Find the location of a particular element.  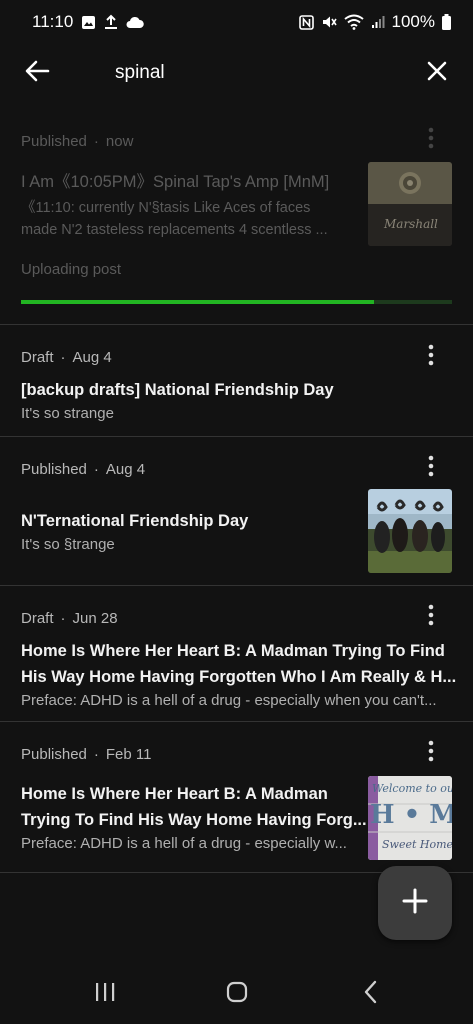

thumbnail-brand: Marshall is located at coordinates (411, 224).